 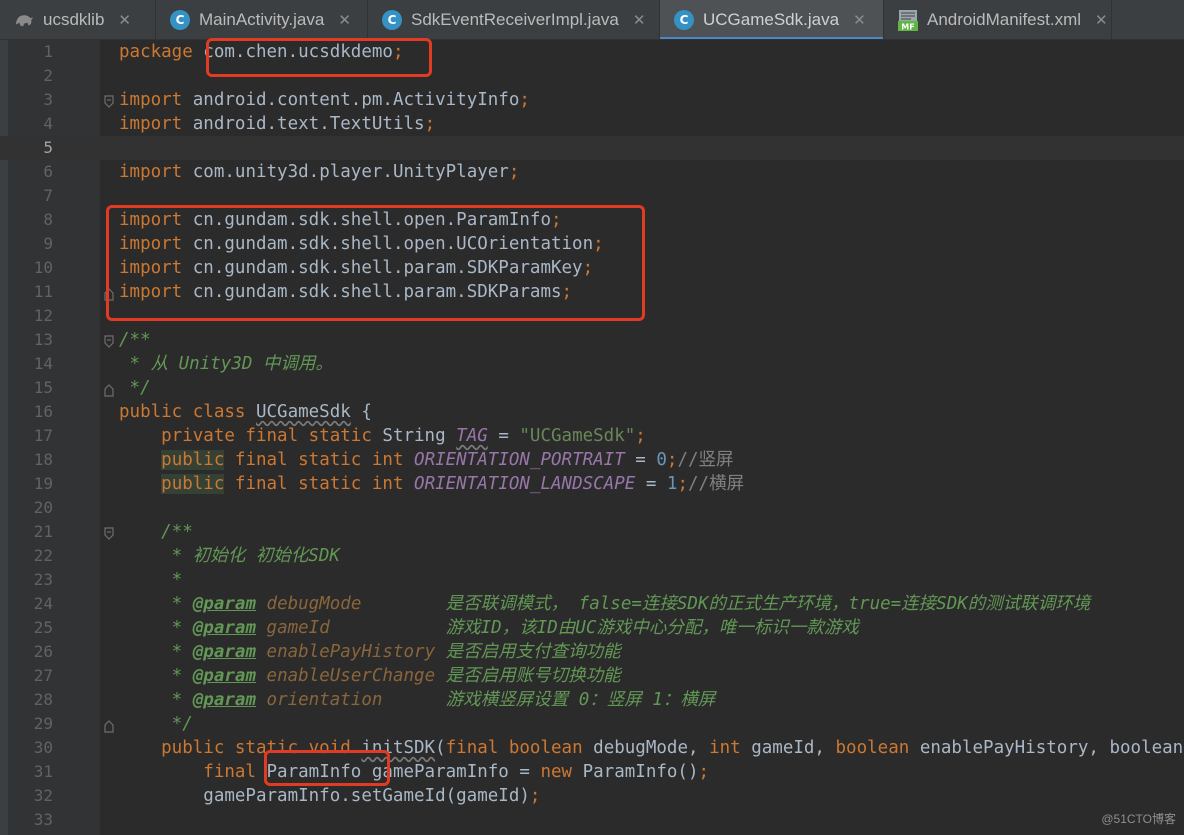 What do you see at coordinates (30, 700) in the screenshot?
I see `line-number: 28` at bounding box center [30, 700].